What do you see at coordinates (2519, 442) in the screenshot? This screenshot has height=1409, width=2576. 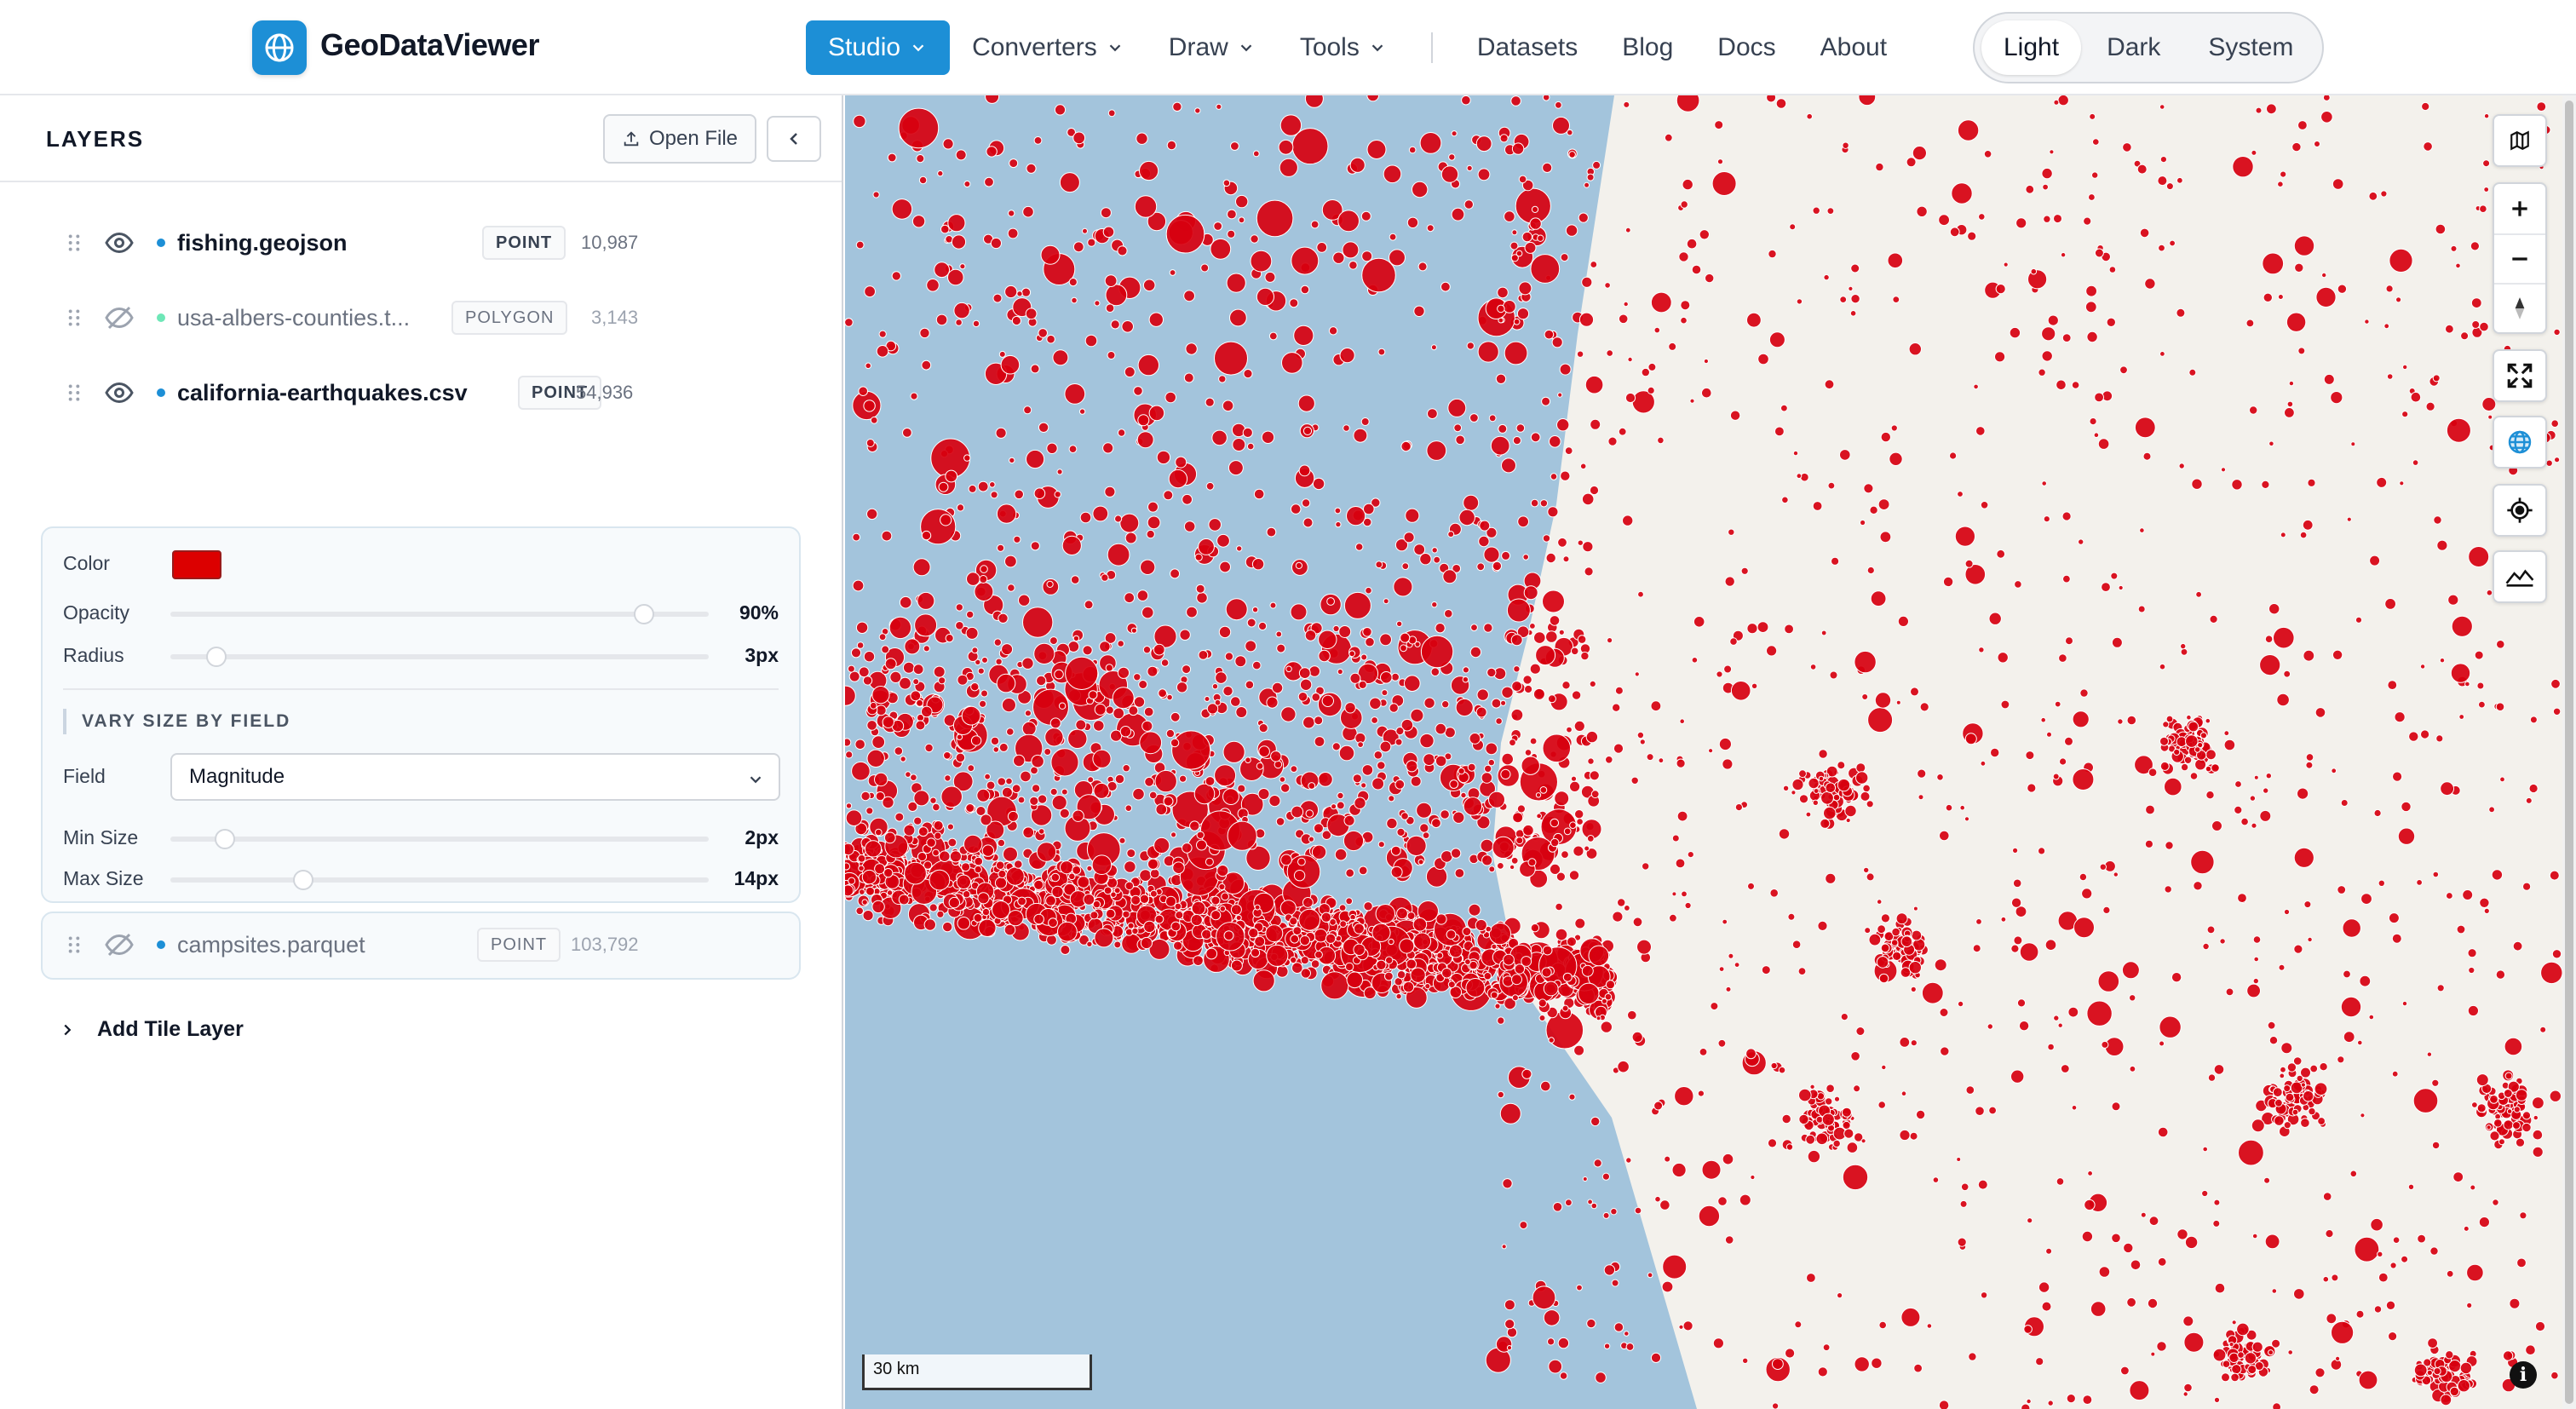 I see `globe-icon` at bounding box center [2519, 442].